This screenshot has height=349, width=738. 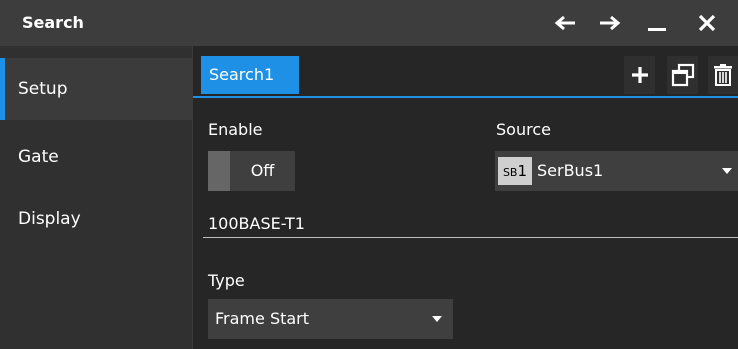 I want to click on sidebar-item-display: Display, so click(x=96, y=219).